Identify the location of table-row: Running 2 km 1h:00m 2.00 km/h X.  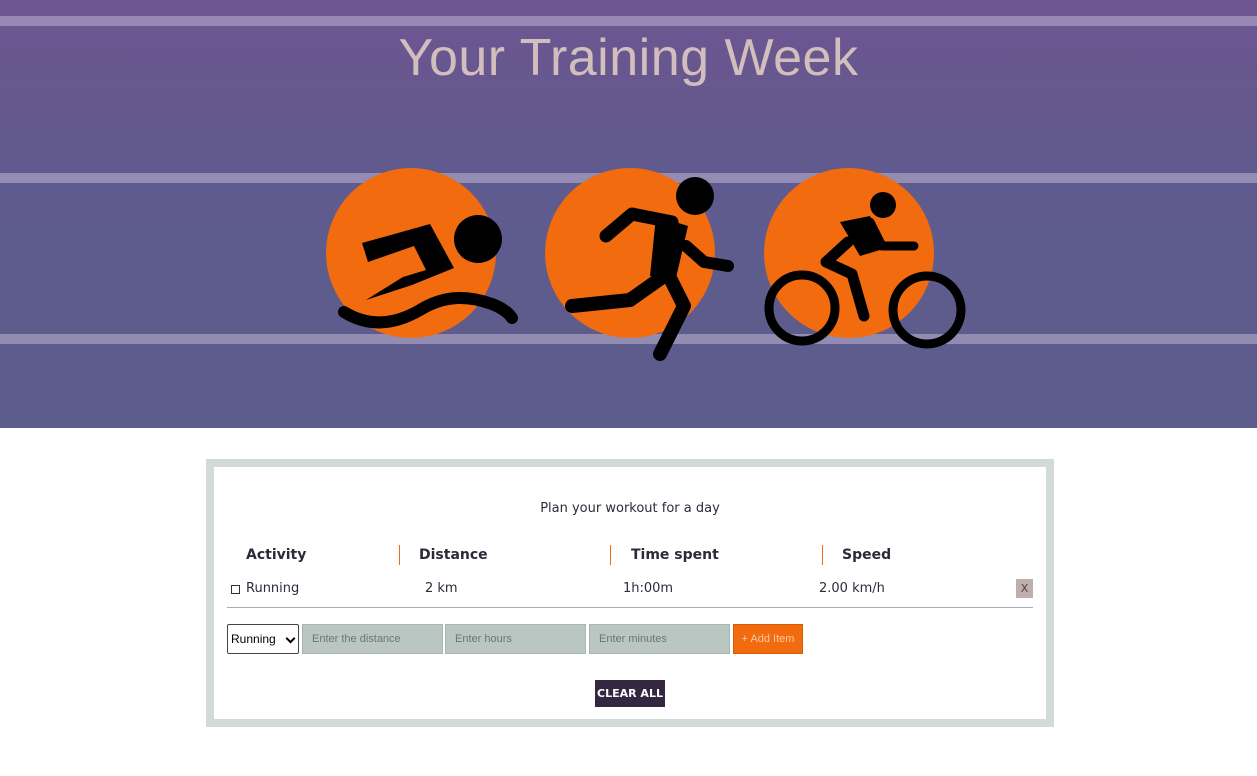
(630, 591).